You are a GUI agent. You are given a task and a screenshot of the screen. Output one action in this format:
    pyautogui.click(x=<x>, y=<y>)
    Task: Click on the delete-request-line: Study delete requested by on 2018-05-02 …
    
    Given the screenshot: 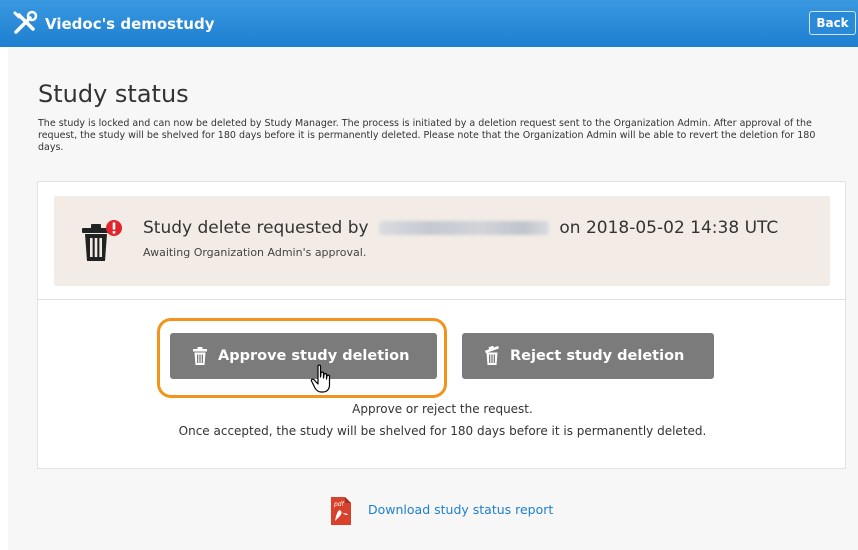 What is the action you would take?
    pyautogui.click(x=460, y=228)
    